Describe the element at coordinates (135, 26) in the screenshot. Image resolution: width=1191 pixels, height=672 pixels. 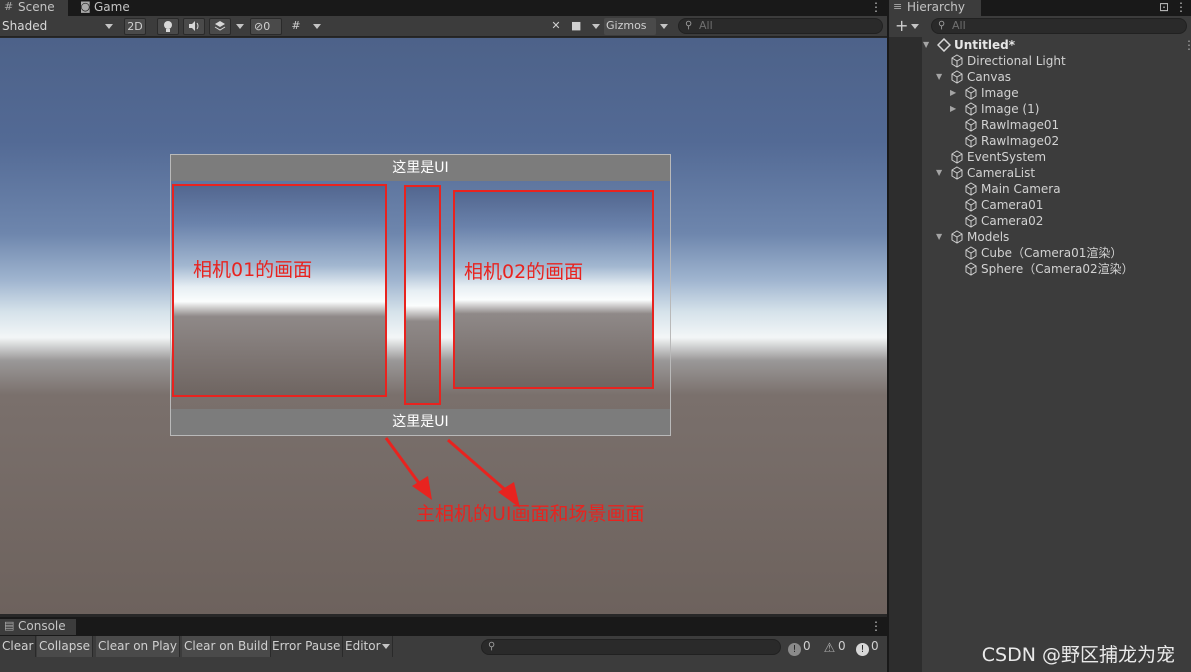
I see `2d-toggle-button: 2D` at that location.